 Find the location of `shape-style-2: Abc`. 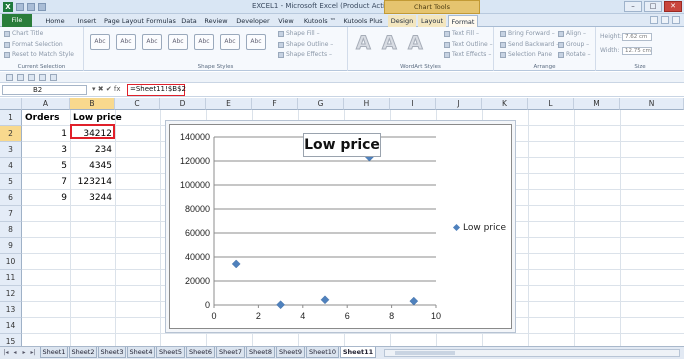

shape-style-2: Abc is located at coordinates (126, 42).